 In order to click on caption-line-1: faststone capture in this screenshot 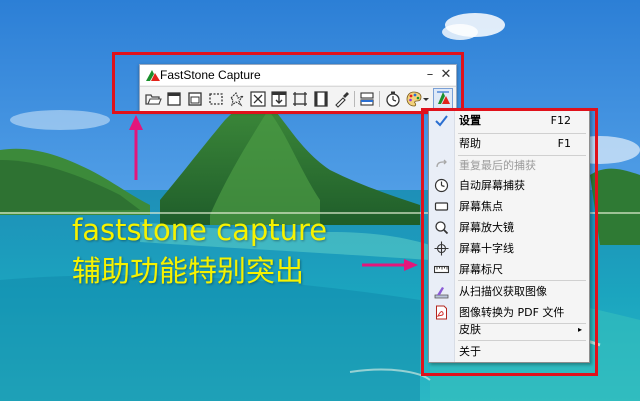, I will do `click(200, 230)`.